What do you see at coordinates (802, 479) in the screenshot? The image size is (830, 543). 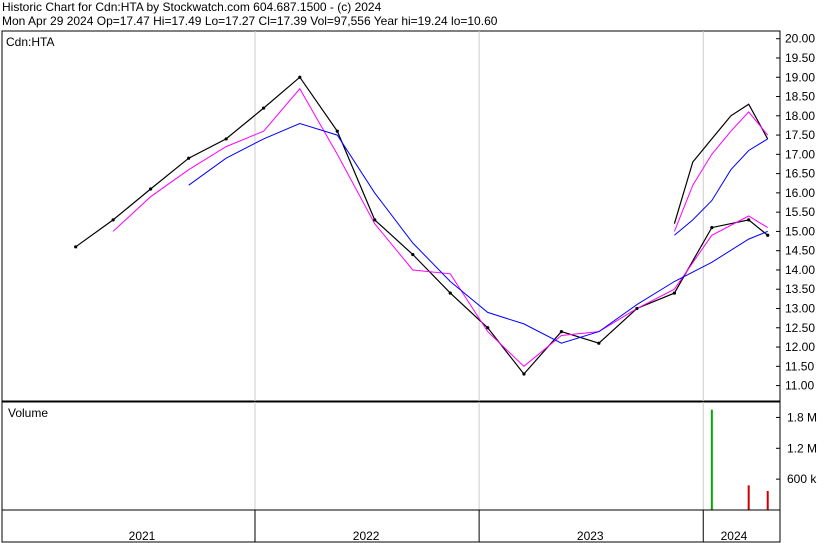 I see `volume-tick-label: 600 k` at bounding box center [802, 479].